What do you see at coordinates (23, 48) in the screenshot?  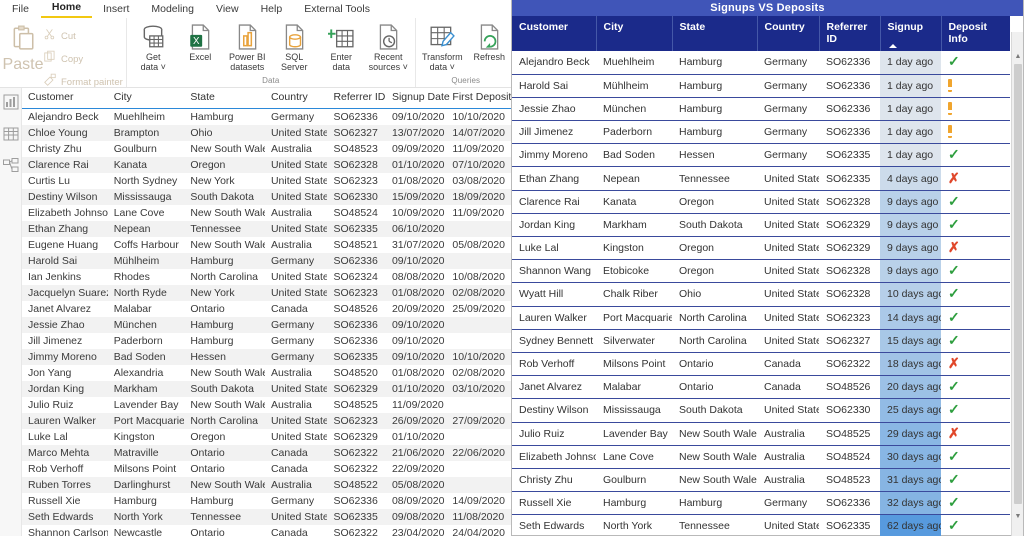 I see `paste-button: Paste` at bounding box center [23, 48].